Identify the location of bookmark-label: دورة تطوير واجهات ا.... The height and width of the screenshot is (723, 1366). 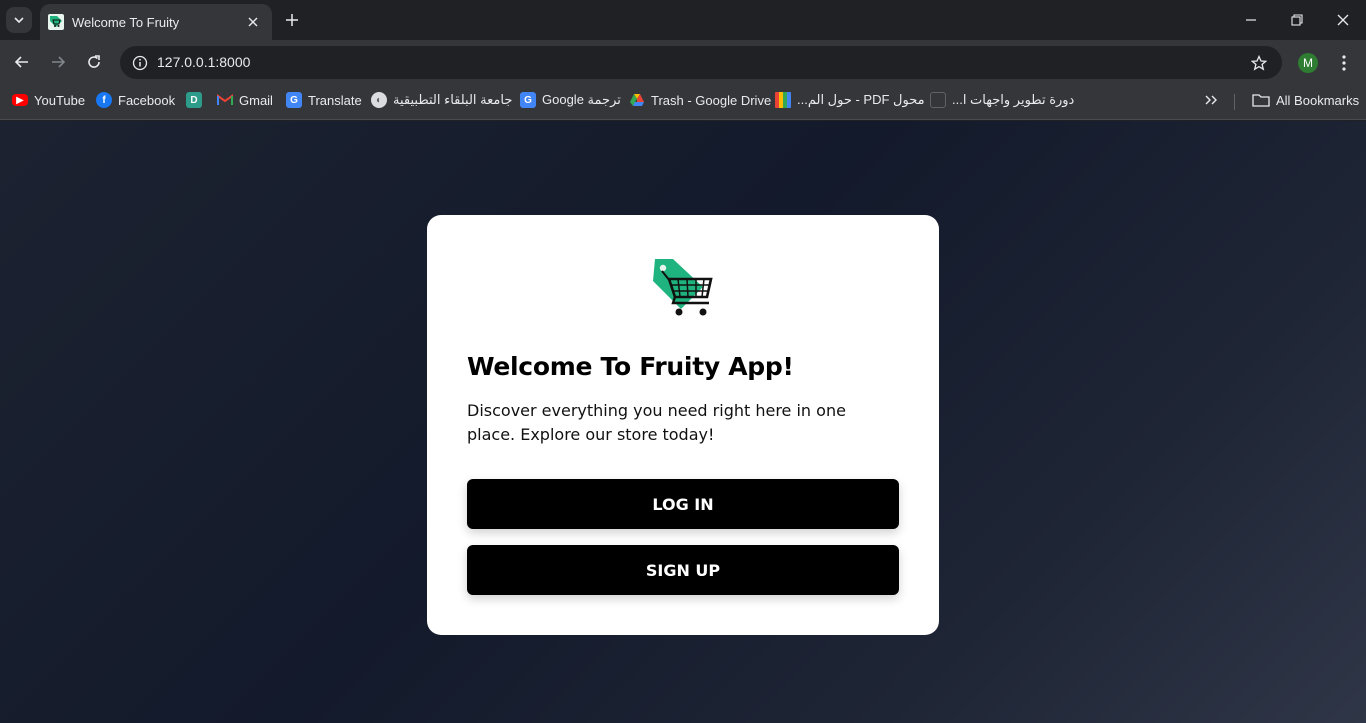
(1013, 99).